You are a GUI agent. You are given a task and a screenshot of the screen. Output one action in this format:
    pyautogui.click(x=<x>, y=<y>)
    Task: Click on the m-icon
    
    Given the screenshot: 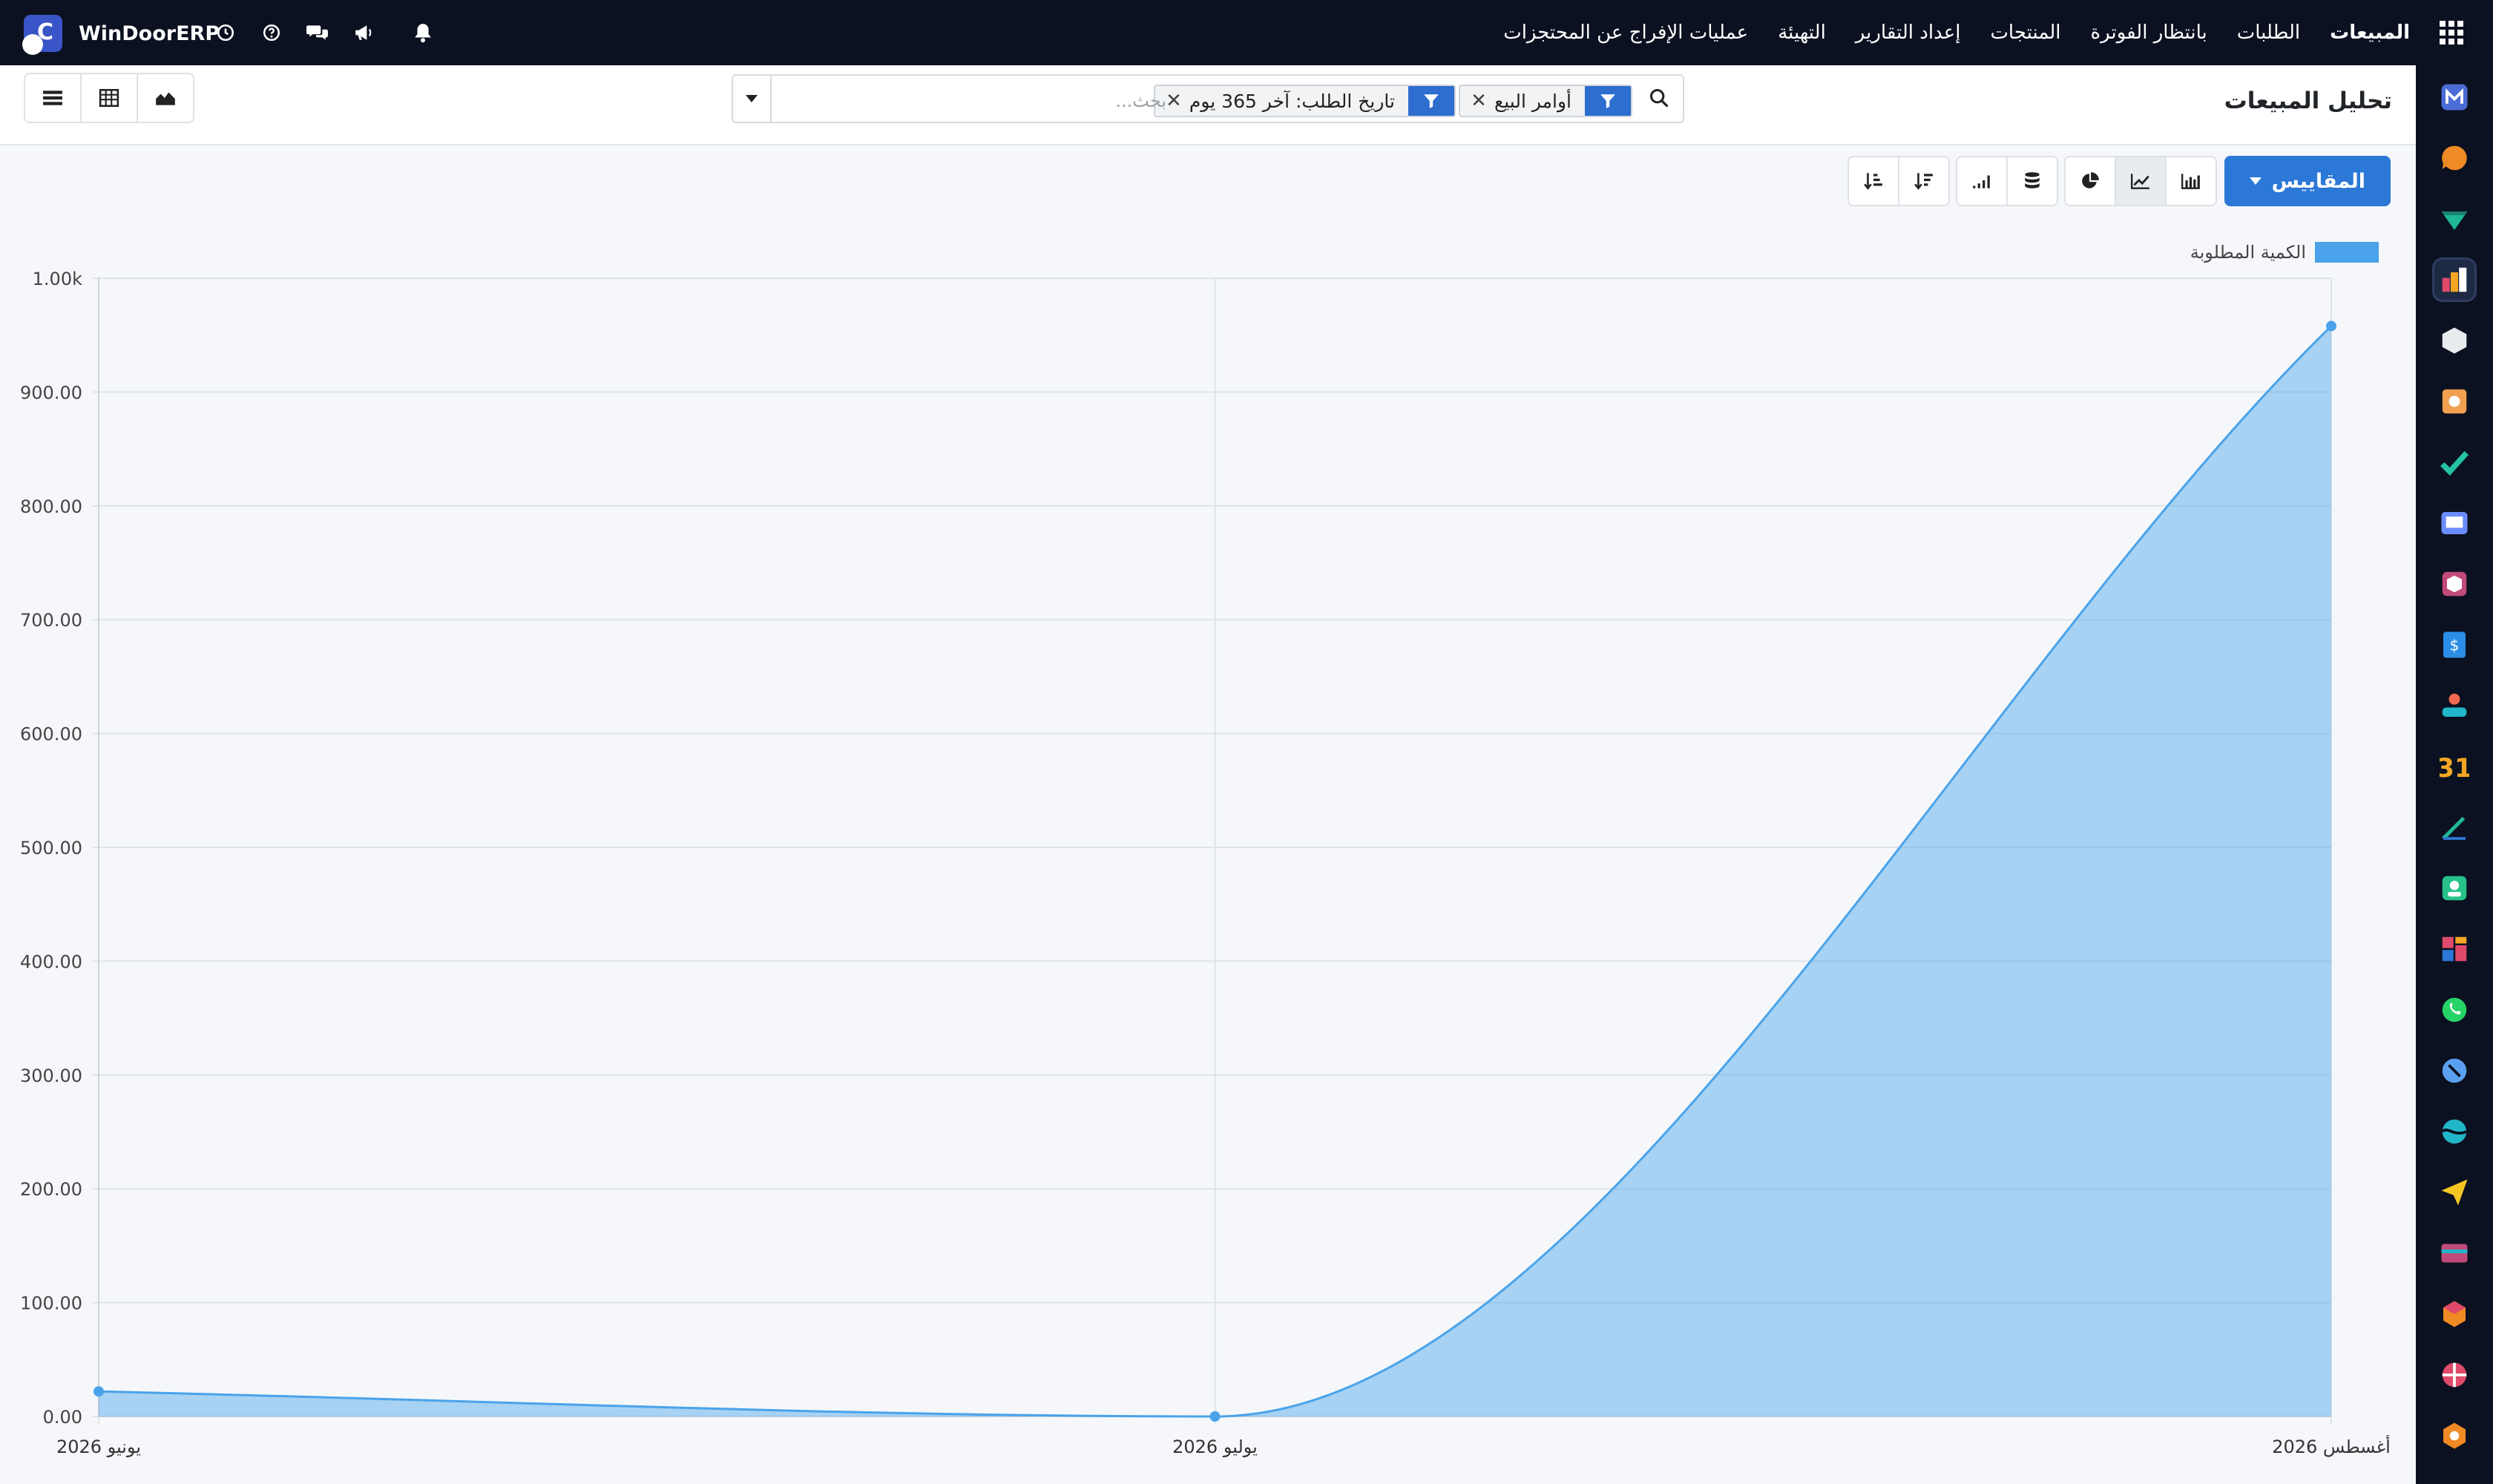 What is the action you would take?
    pyautogui.click(x=2454, y=97)
    